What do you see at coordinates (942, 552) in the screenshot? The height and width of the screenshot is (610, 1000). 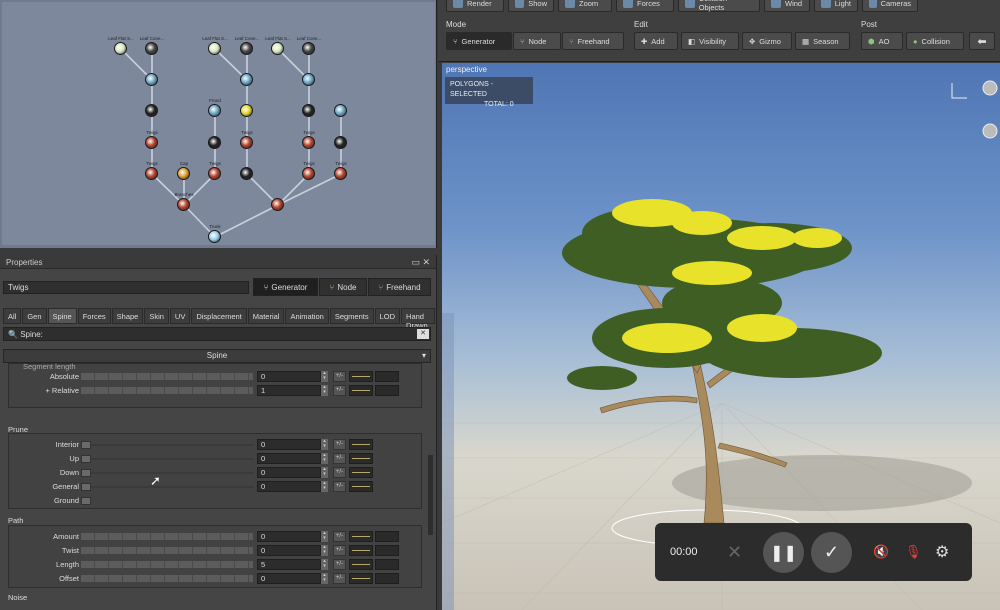 I see `settings-gear-icon: ⚙` at bounding box center [942, 552].